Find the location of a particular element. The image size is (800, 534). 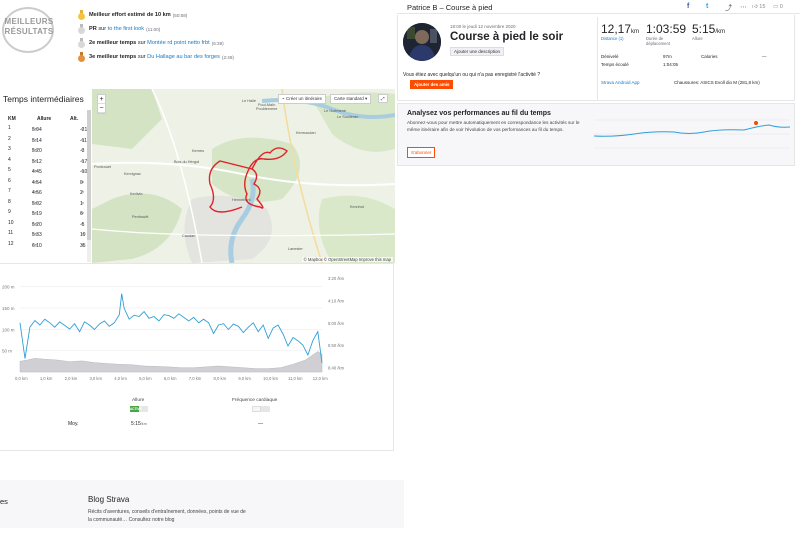

kudos-button: 👍︎ 15 is located at coordinates (758, 7).